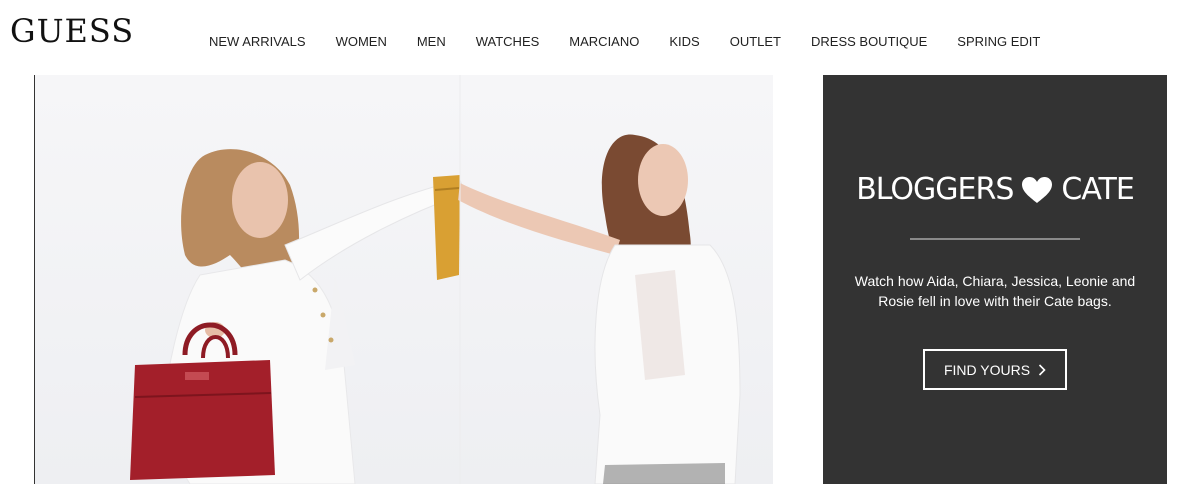 The height and width of the screenshot is (484, 1188). I want to click on promo-title-before: BLOGGERS, so click(935, 189).